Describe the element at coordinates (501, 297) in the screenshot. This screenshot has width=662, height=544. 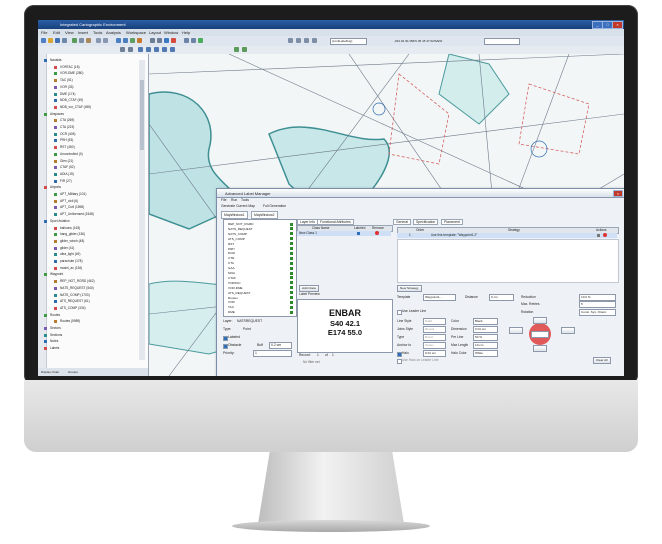
I see `distance-field: 0 cm` at that location.